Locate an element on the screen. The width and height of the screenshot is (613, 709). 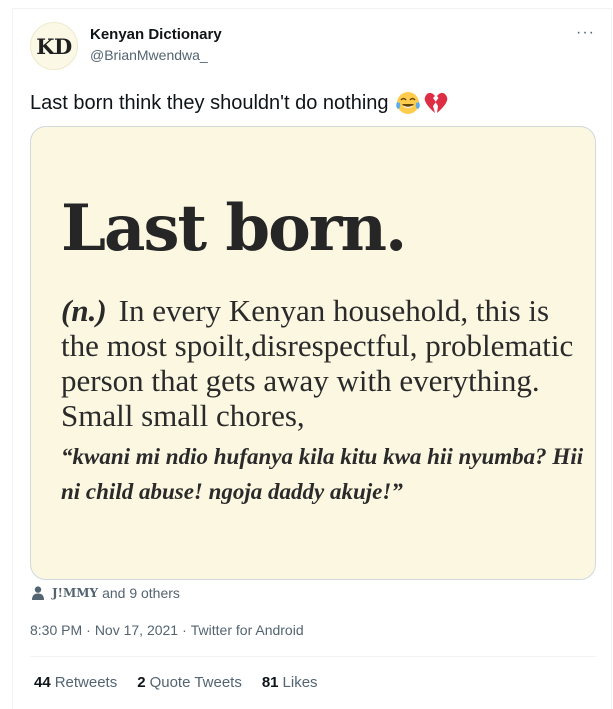
retweets-label: Retweets is located at coordinates (86, 682).